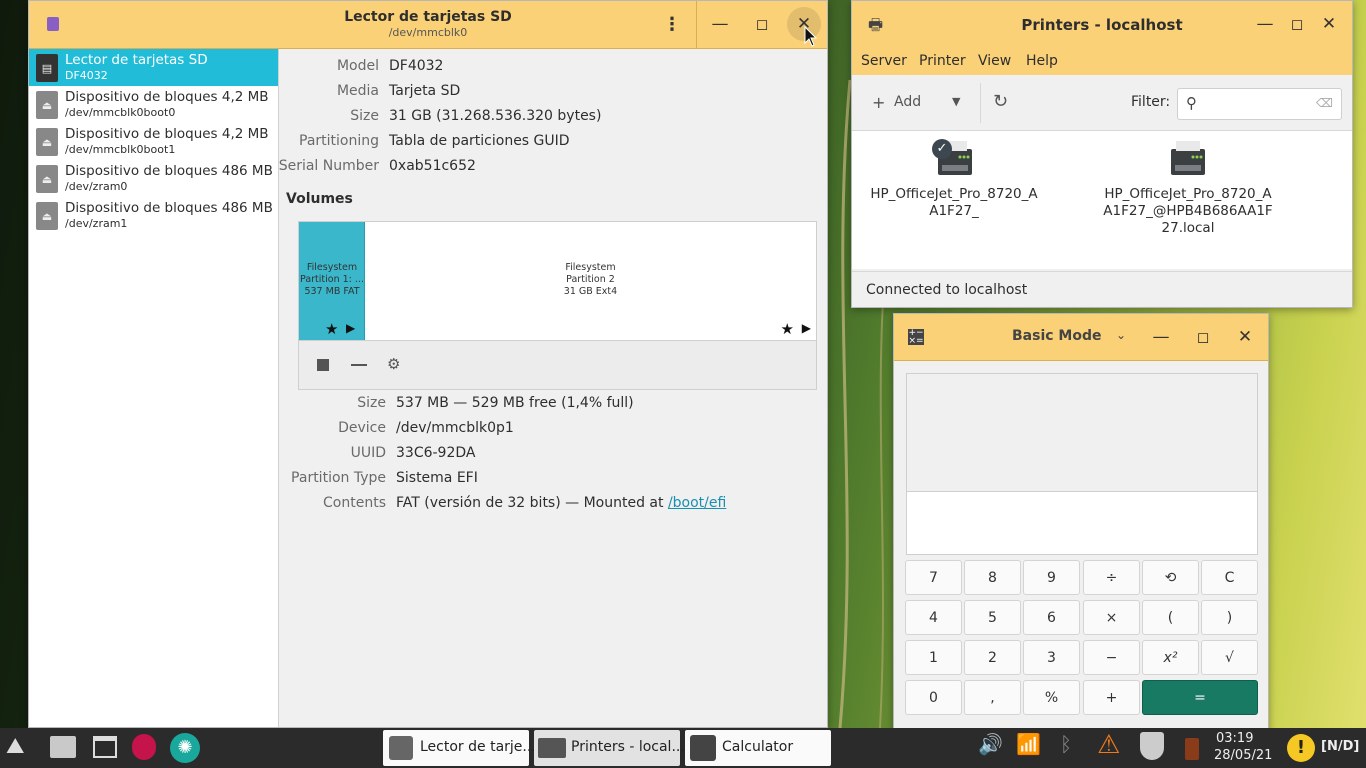  What do you see at coordinates (992, 617) in the screenshot?
I see `key-5: 5` at bounding box center [992, 617].